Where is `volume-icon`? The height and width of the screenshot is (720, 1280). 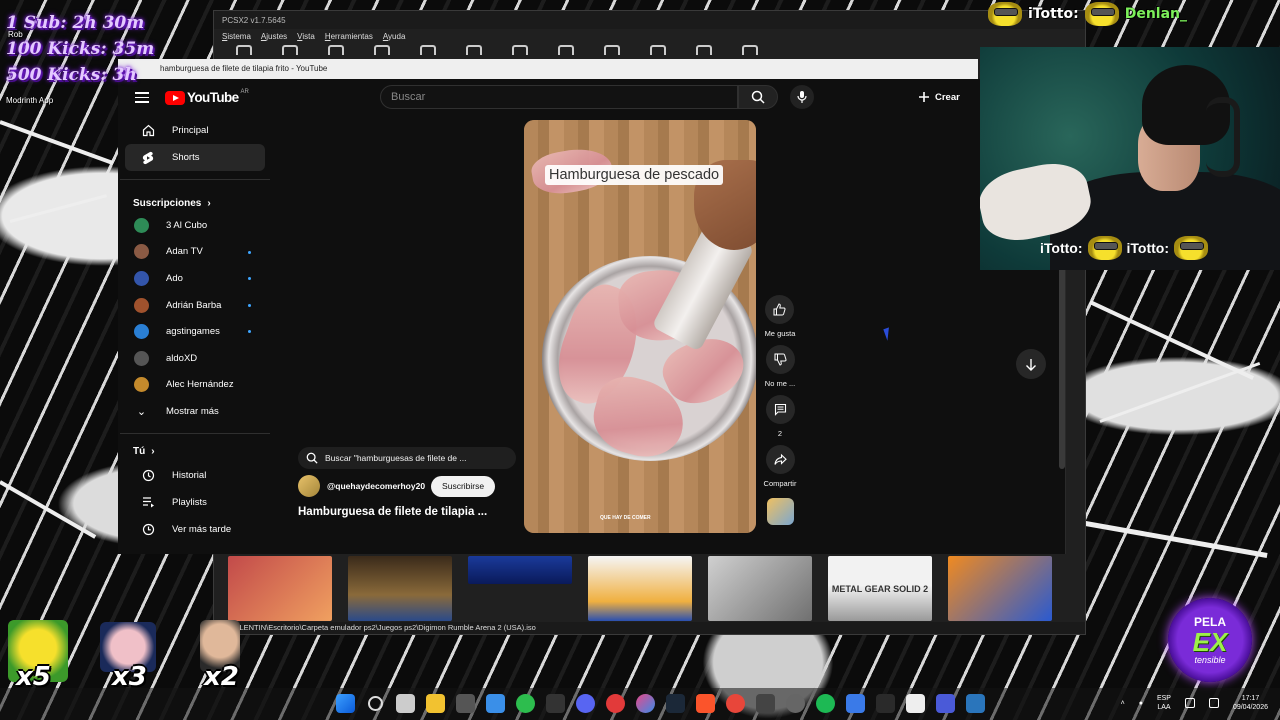 volume-icon is located at coordinates (1213, 703).